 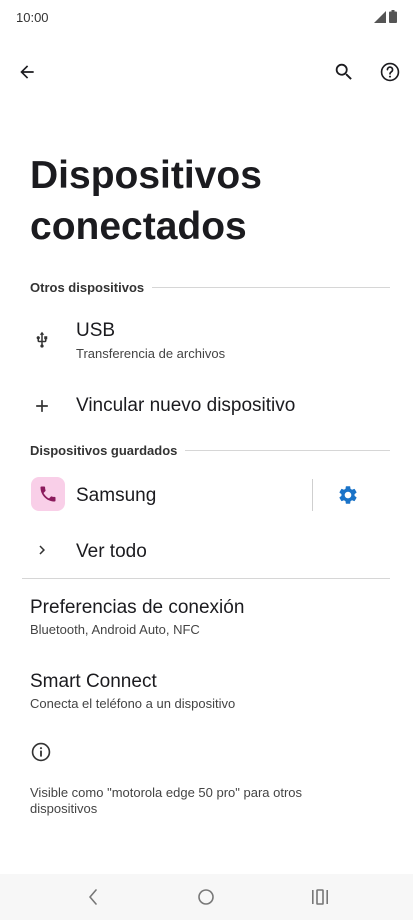 I want to click on connection-preferences-subtitle: Bluetooth, Android Auto, NFC, so click(x=115, y=629).